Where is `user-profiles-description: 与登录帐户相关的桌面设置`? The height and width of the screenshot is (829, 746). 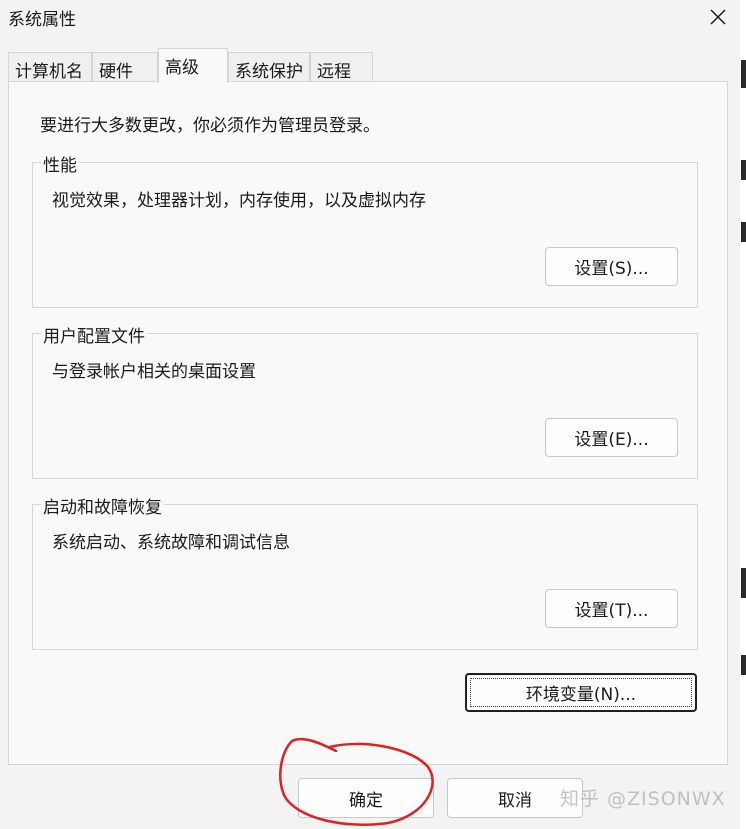
user-profiles-description: 与登录帐户相关的桌面设置 is located at coordinates (154, 372).